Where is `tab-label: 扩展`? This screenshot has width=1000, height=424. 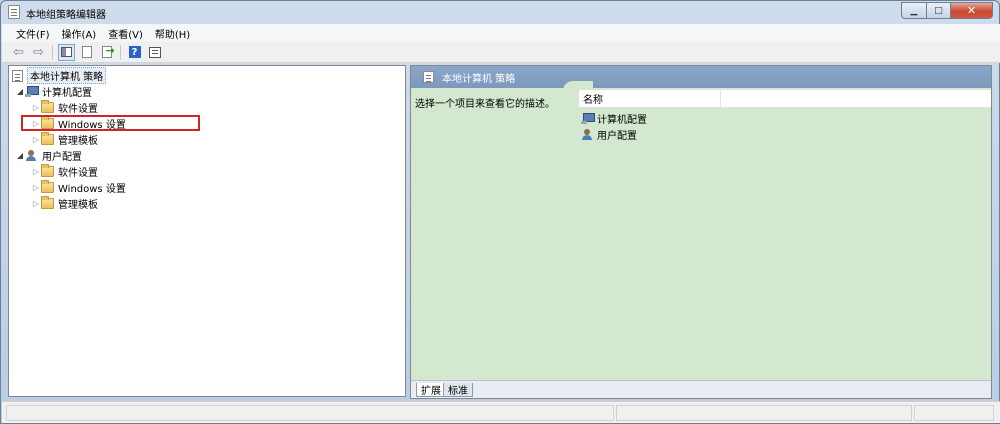 tab-label: 扩展 is located at coordinates (431, 391).